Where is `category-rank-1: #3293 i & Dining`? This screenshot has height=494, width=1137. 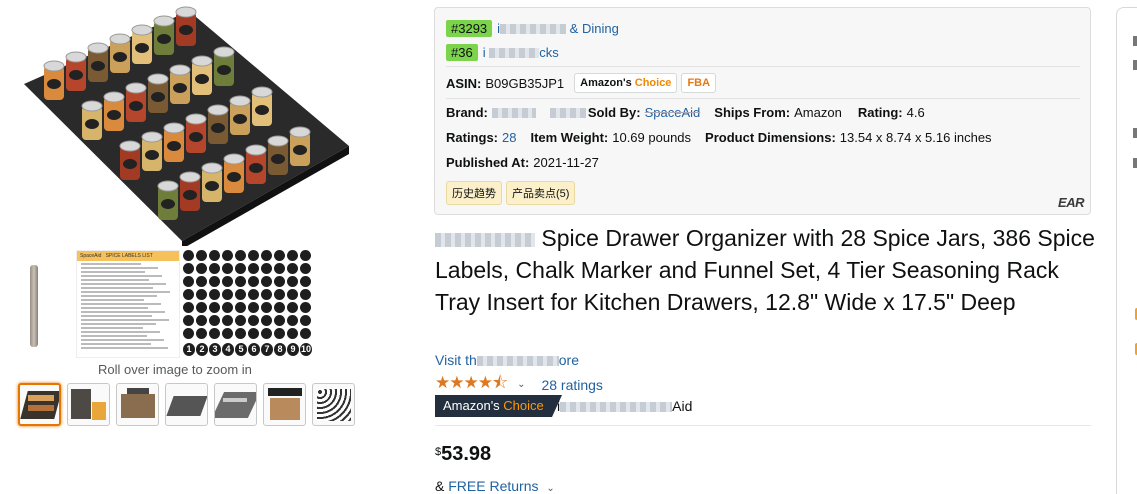 category-rank-1: #3293 i & Dining is located at coordinates (532, 28).